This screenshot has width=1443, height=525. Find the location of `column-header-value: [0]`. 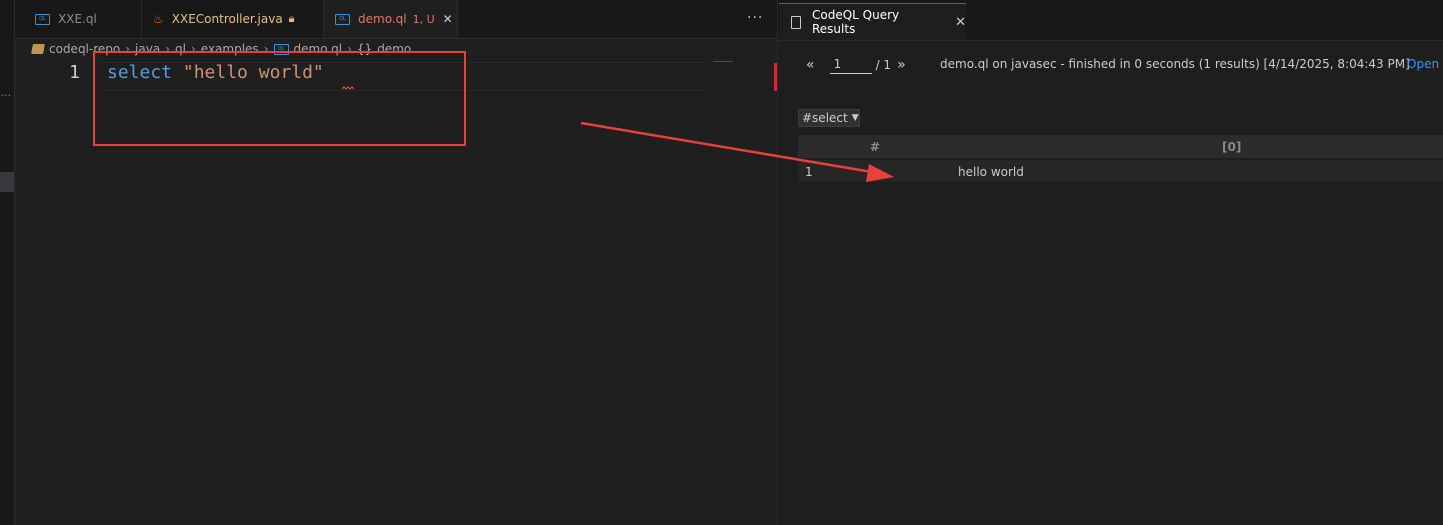

column-header-value: [0] is located at coordinates (1231, 147).